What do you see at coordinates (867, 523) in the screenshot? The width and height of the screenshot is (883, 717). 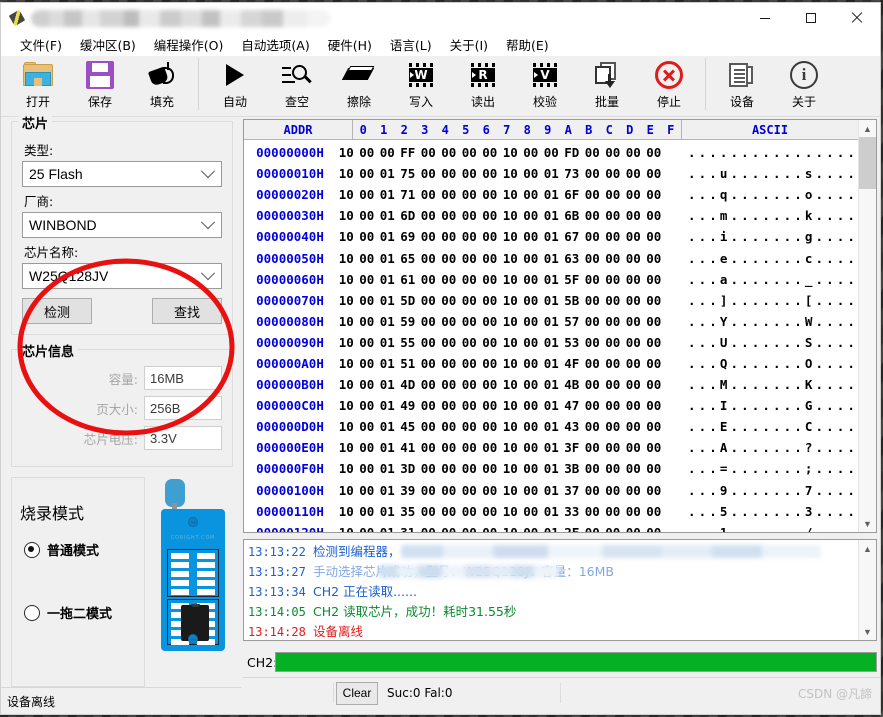 I see `scroll-down-icon: ▼` at bounding box center [867, 523].